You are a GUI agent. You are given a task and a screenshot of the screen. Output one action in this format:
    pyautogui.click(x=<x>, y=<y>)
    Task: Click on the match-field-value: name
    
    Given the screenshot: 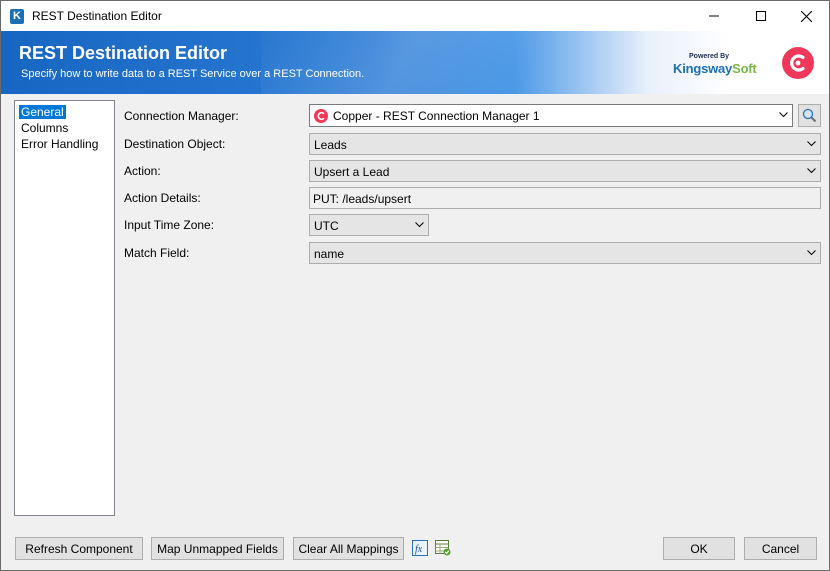 What is the action you would take?
    pyautogui.click(x=329, y=254)
    